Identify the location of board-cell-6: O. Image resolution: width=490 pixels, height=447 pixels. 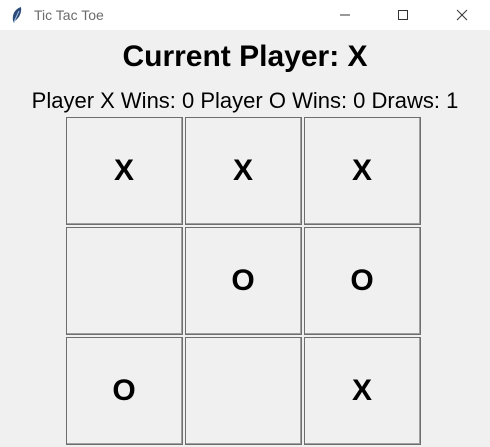
(362, 281).